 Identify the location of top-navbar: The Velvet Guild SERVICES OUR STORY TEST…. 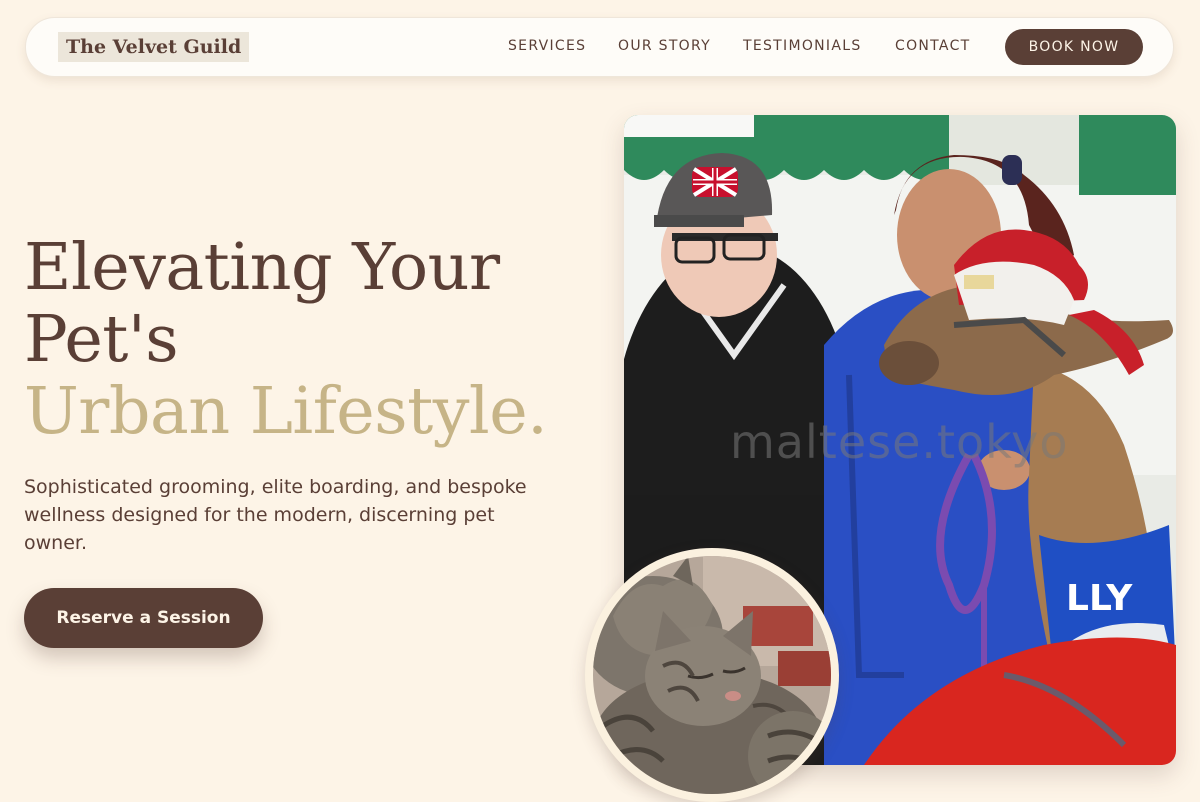
(599, 47).